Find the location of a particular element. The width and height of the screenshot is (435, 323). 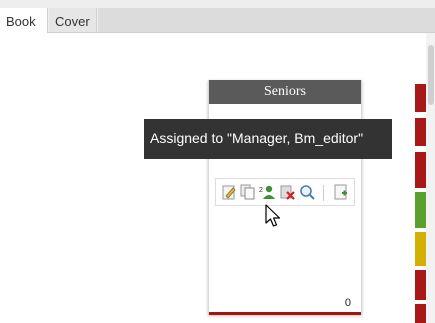

add-page-icon is located at coordinates (341, 192).